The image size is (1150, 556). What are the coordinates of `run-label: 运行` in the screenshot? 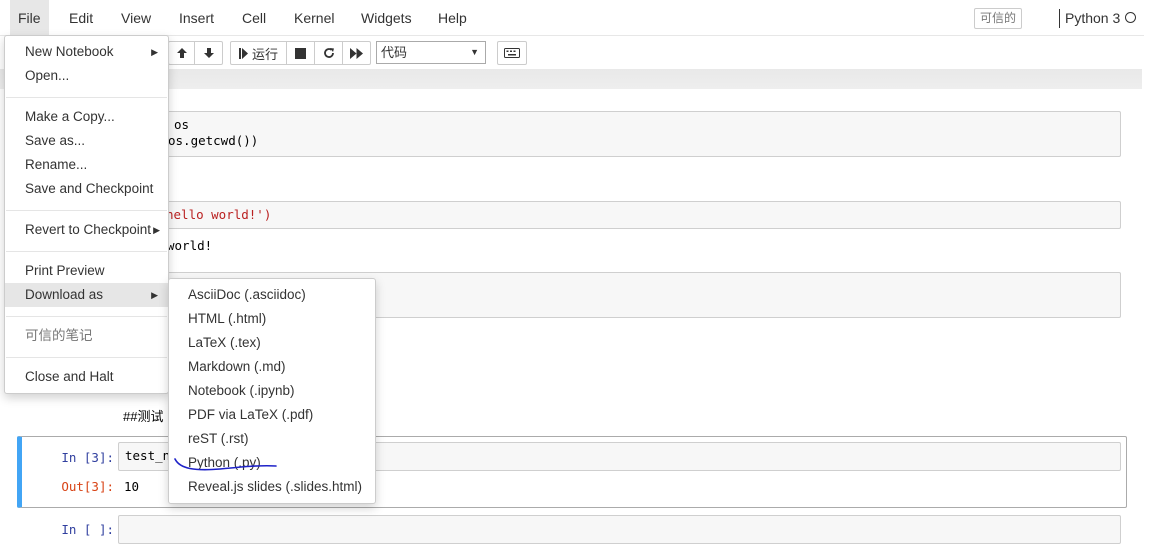 It's located at (264, 54).